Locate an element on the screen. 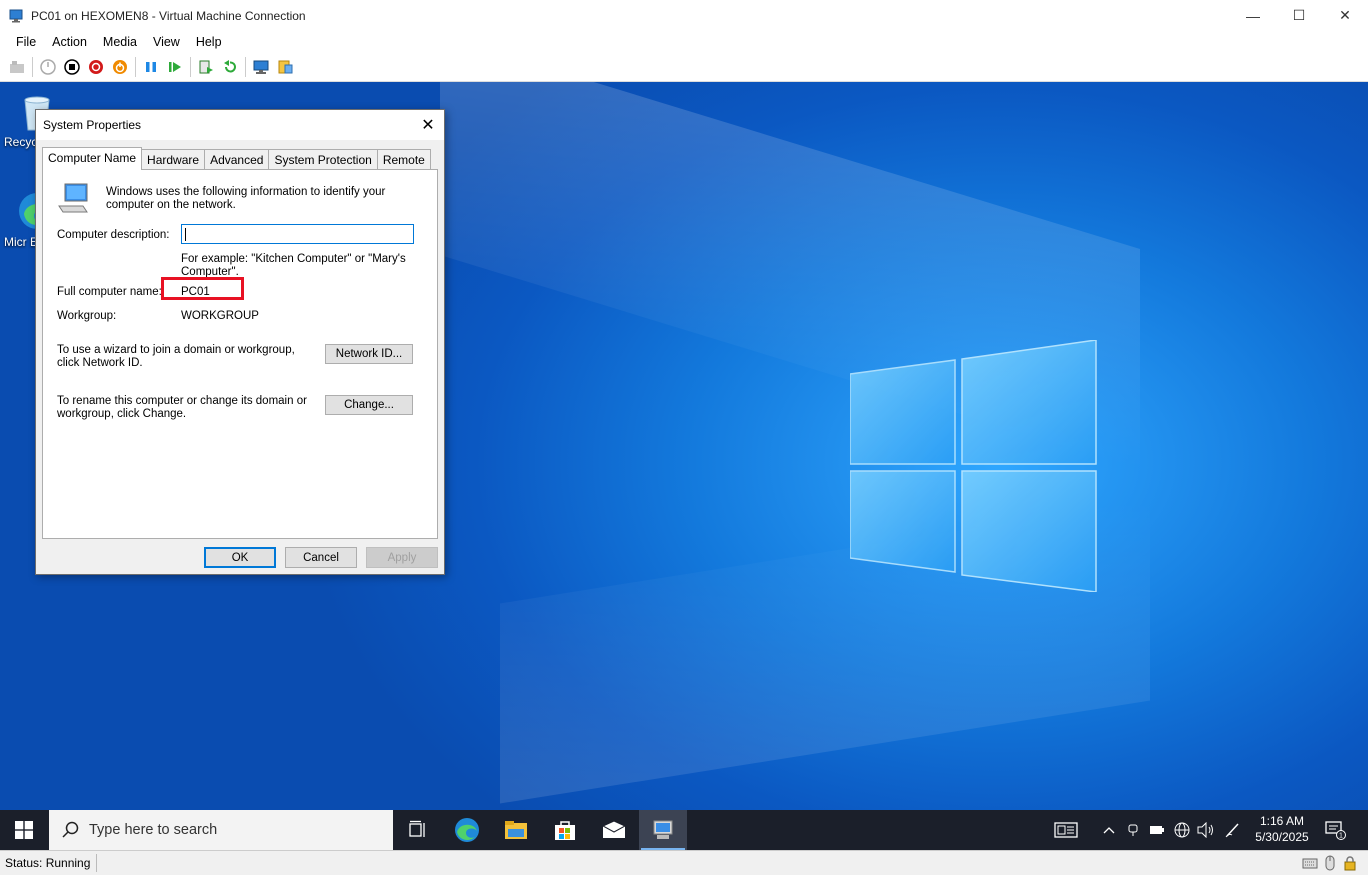 The height and width of the screenshot is (875, 1368). system-properties-icon is located at coordinates (663, 829).